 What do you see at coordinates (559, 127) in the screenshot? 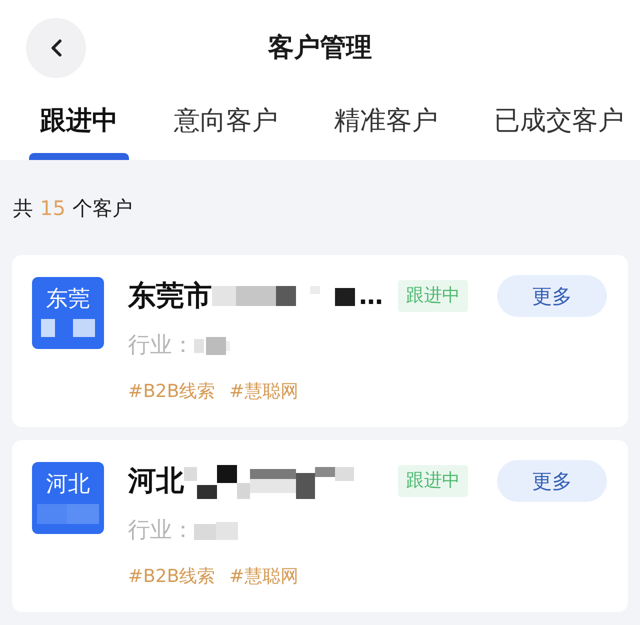
I see `tab: 已成交客户` at bounding box center [559, 127].